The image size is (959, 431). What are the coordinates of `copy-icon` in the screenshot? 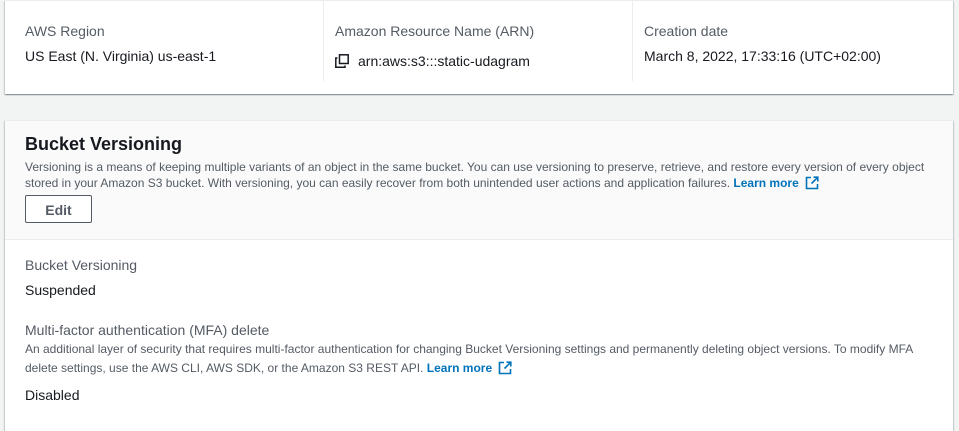 It's located at (342, 61).